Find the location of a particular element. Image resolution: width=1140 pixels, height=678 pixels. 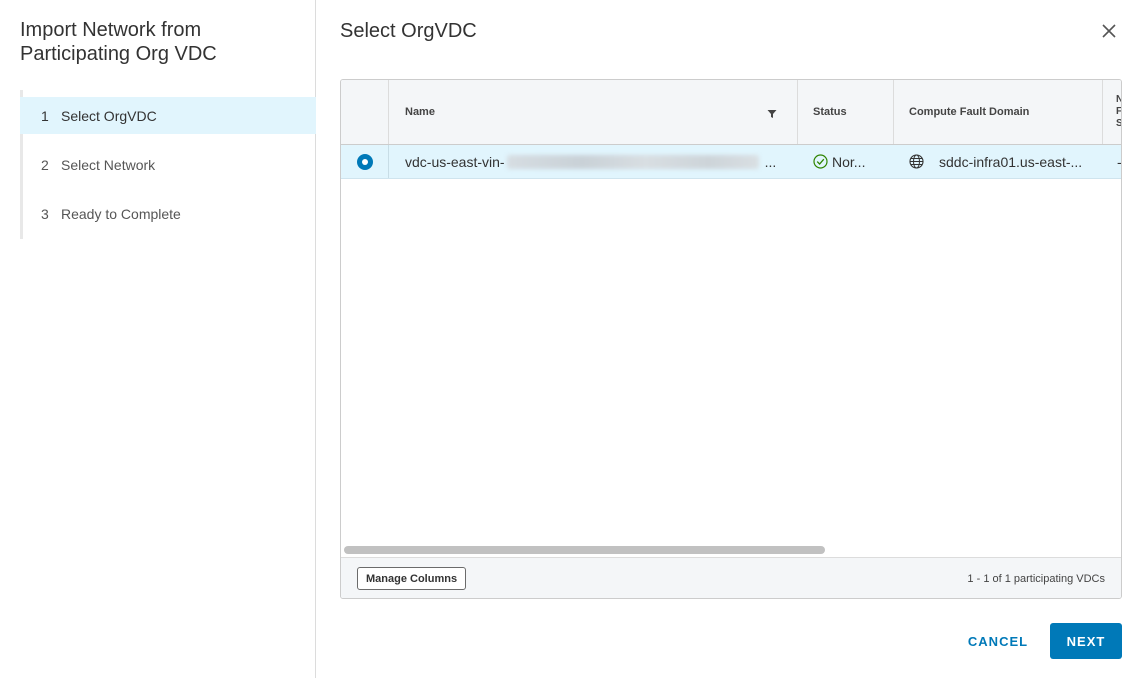

name-text: vdc-us-east-vin- is located at coordinates (455, 161).